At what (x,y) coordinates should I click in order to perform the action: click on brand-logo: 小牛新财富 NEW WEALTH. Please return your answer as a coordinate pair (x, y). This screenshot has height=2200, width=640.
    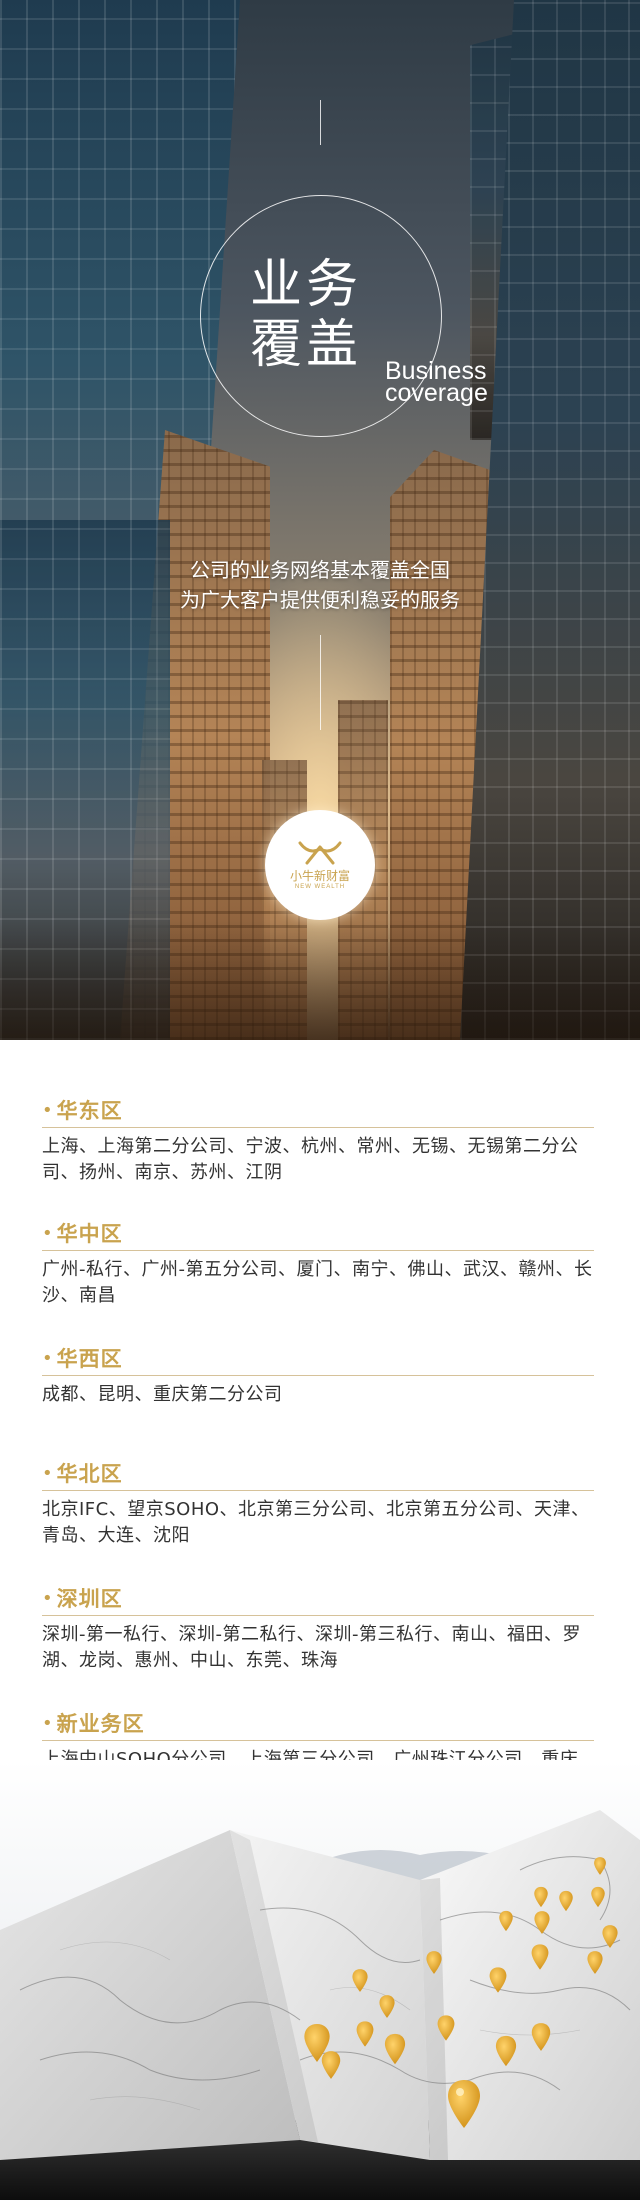
    Looking at the image, I should click on (320, 865).